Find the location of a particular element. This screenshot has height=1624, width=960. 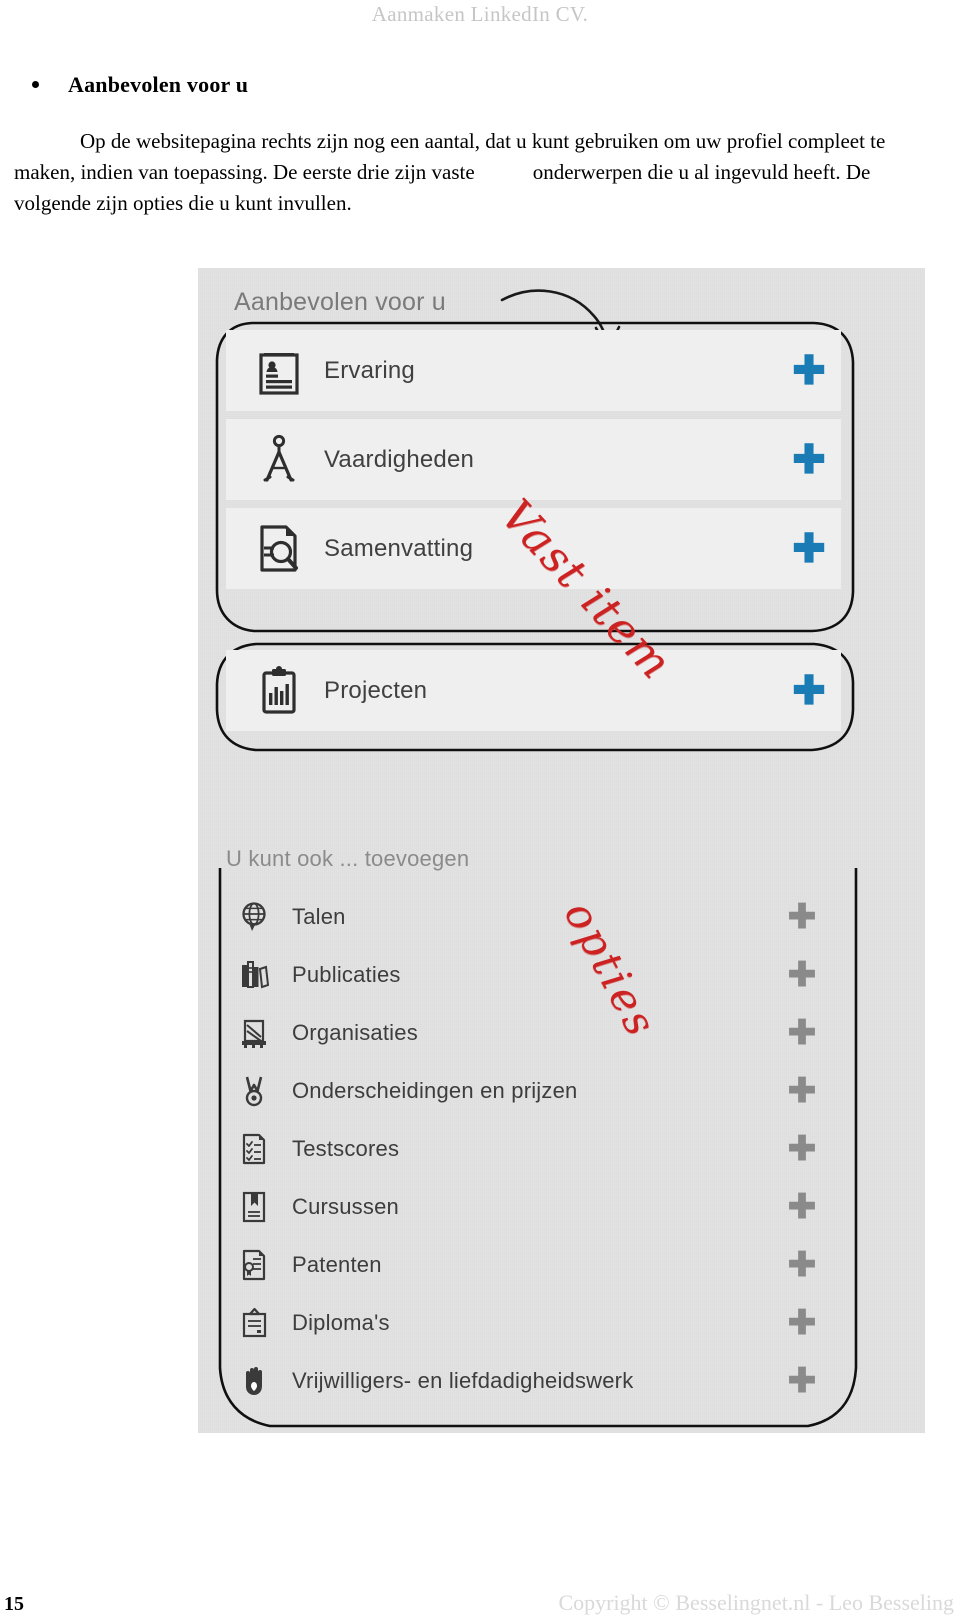

list-item-patenten: Patenten ✚ is located at coordinates (532, 1265).